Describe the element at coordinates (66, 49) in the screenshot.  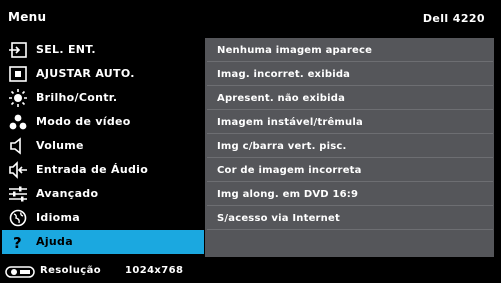
I see `menu-item-label: SEL. ENT.` at that location.